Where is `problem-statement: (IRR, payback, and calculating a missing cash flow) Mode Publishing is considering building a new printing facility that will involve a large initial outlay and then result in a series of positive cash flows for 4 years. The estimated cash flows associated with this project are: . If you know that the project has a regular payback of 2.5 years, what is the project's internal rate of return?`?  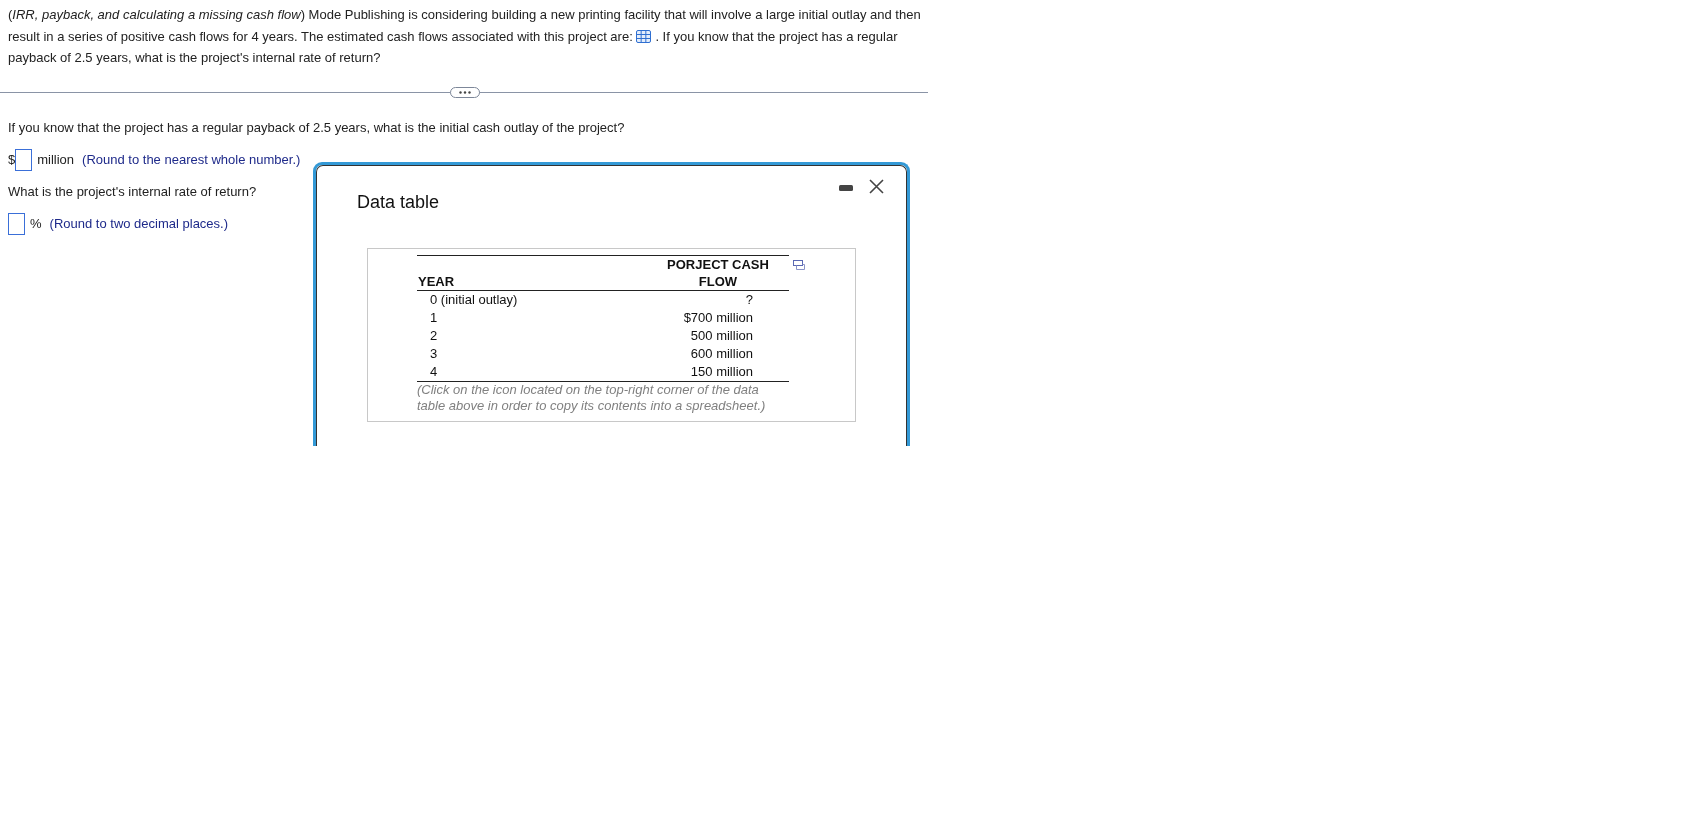 problem-statement: (IRR, payback, and calculating a missing cash flow) Mode Publishing is considering building a new printing facility that will involve a large initial outlay and then result in a series of positive cash flows for 4 years. The estimated cash flows associated with this project are: . If you know that the project has a regular payback of 2.5 years, what is the project's internal rate of return? is located at coordinates (465, 36).